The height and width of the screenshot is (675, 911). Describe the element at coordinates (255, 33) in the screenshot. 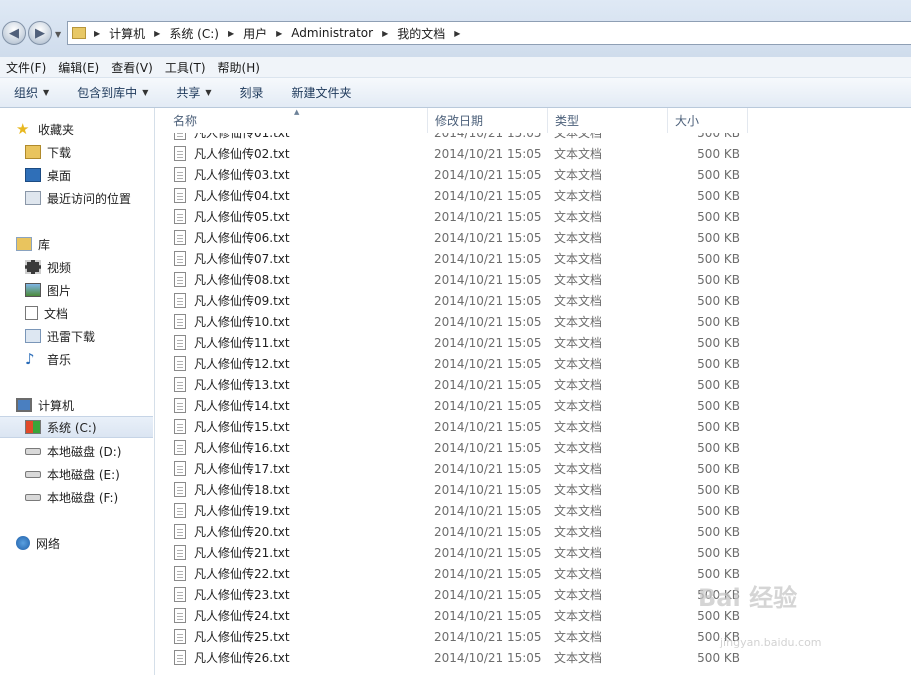

I see `breadcrumb-users: 用户` at that location.